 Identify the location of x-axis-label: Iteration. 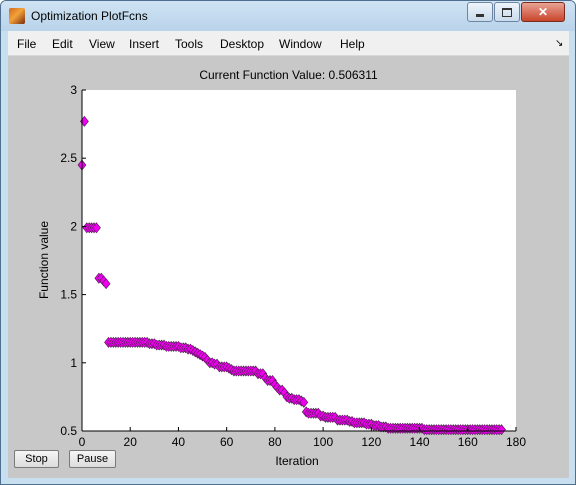
(296, 461).